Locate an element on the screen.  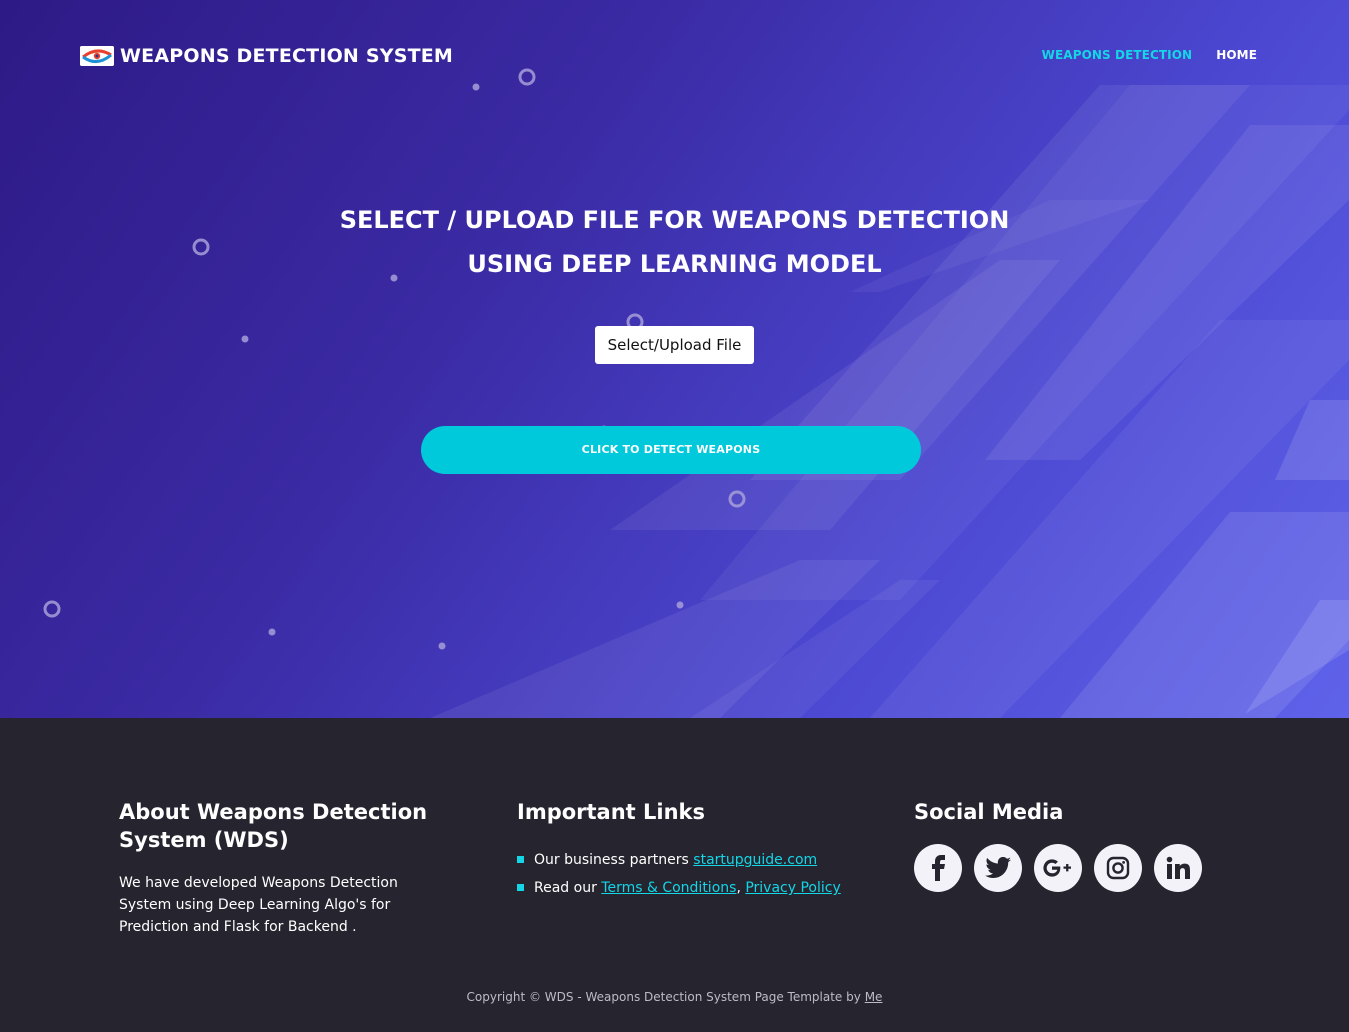
terms-conditions-link: Terms & Conditions is located at coordinates (668, 888).